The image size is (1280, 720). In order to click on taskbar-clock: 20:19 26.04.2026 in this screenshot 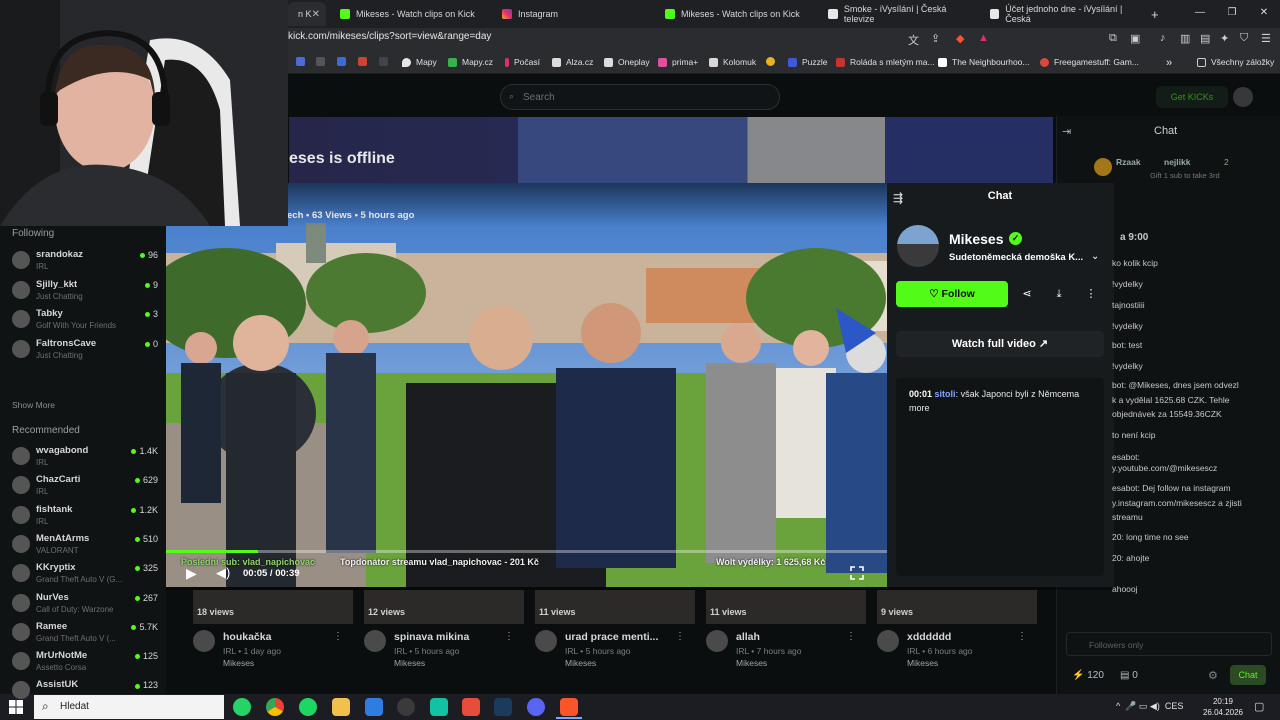, I will do `click(1223, 707)`.